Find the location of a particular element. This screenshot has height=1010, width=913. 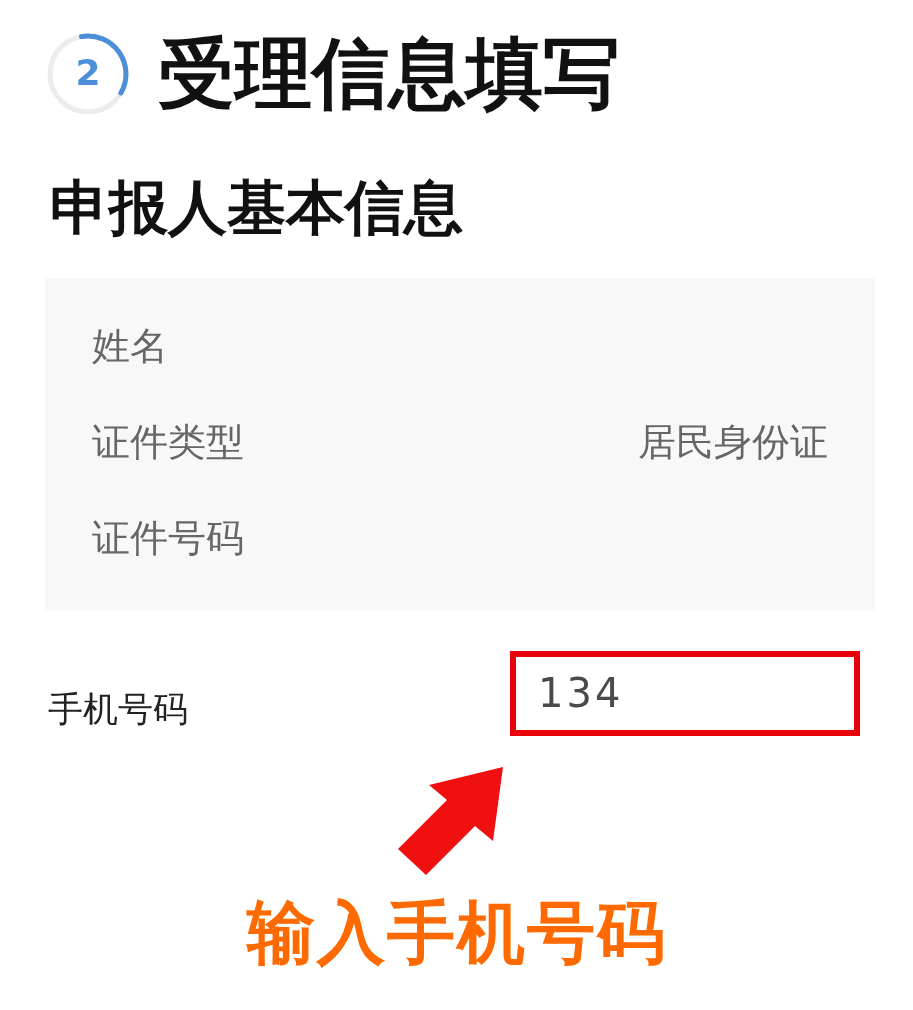

section-title: 申报人基本信息 is located at coordinates (256, 207).